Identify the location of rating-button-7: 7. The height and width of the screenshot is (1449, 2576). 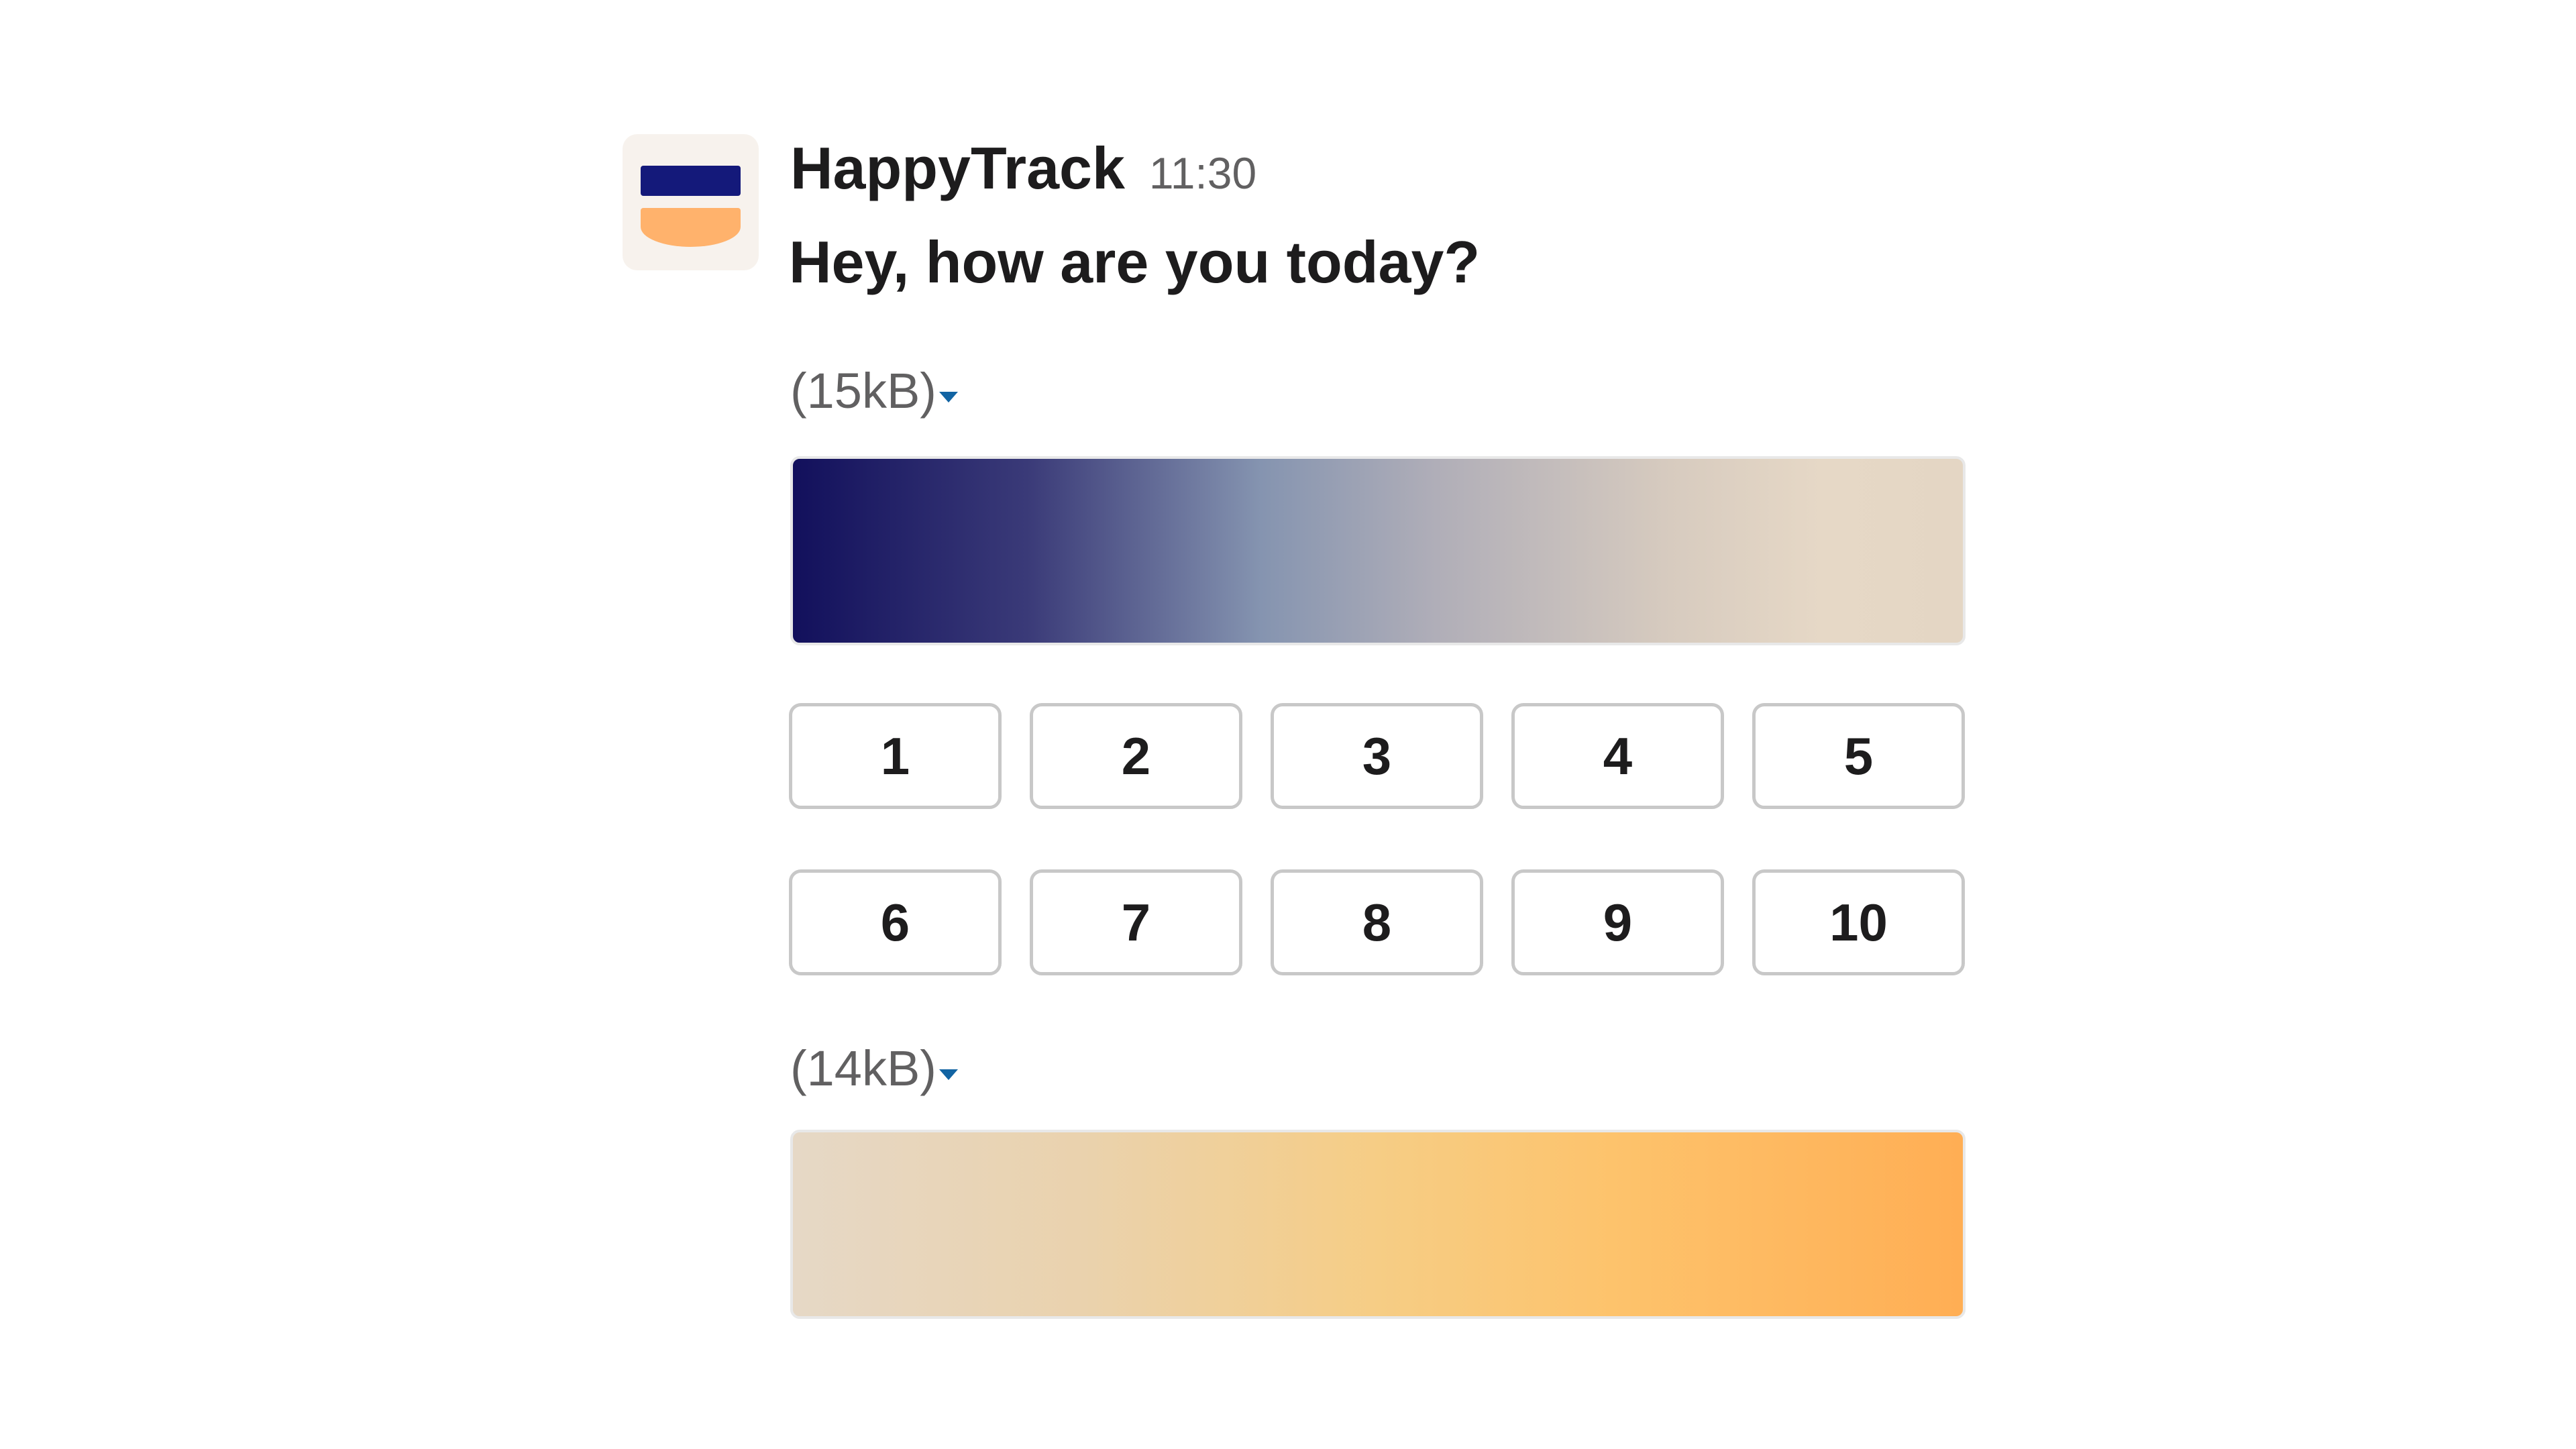
(1136, 922).